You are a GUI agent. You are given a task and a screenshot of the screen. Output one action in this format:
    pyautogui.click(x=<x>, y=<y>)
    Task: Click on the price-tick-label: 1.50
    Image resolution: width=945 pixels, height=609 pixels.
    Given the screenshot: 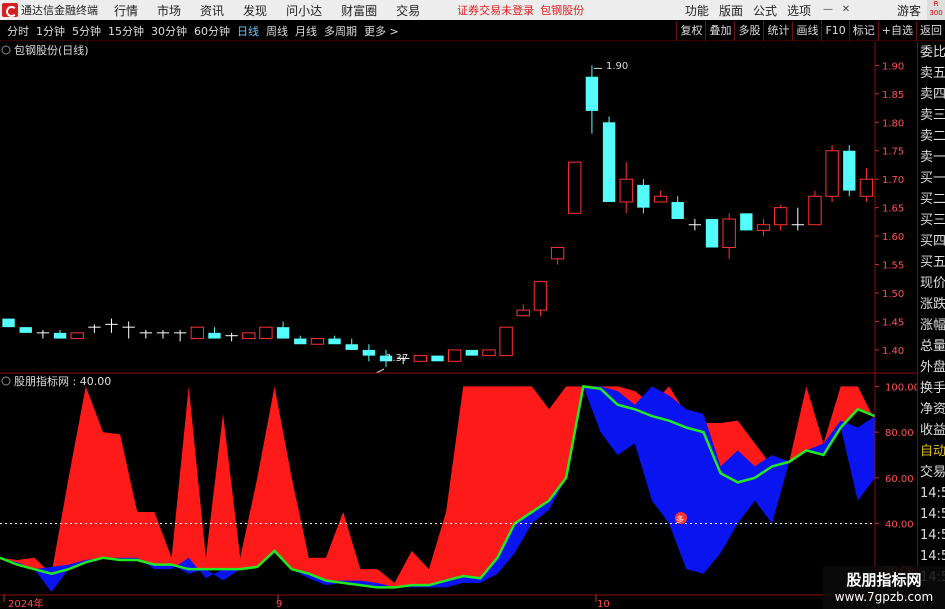 What is the action you would take?
    pyautogui.click(x=893, y=294)
    